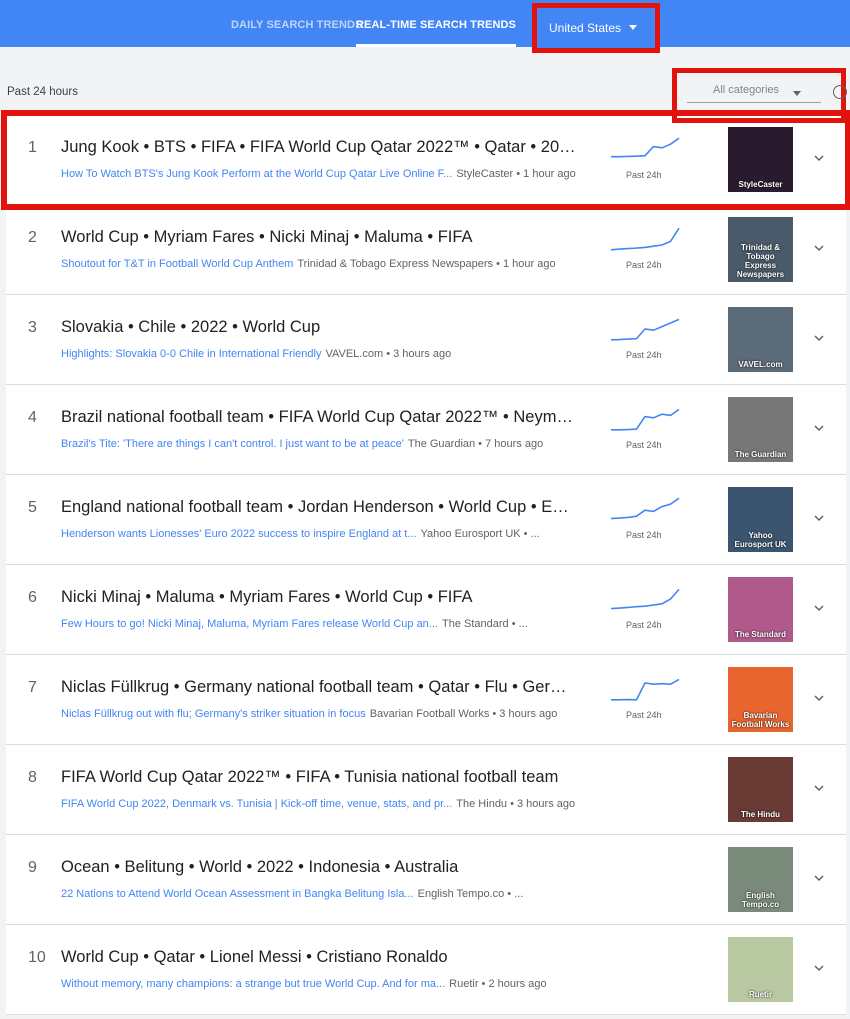  What do you see at coordinates (760, 879) in the screenshot?
I see `story-thumbnail: English Tempo.co` at bounding box center [760, 879].